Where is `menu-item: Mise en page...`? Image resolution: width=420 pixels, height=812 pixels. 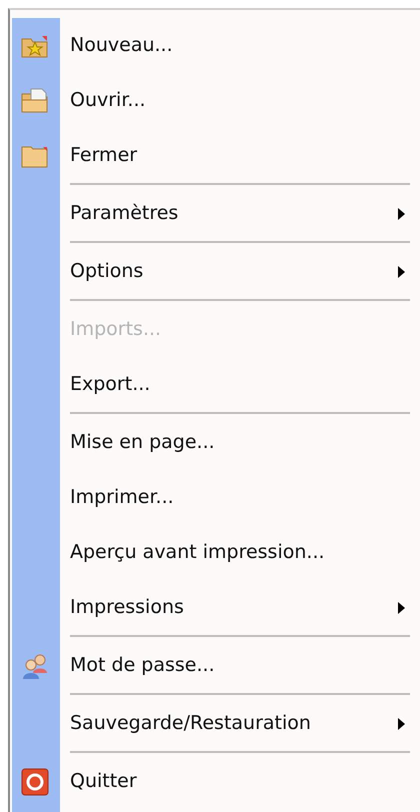 menu-item: Mise en page... is located at coordinates (142, 442).